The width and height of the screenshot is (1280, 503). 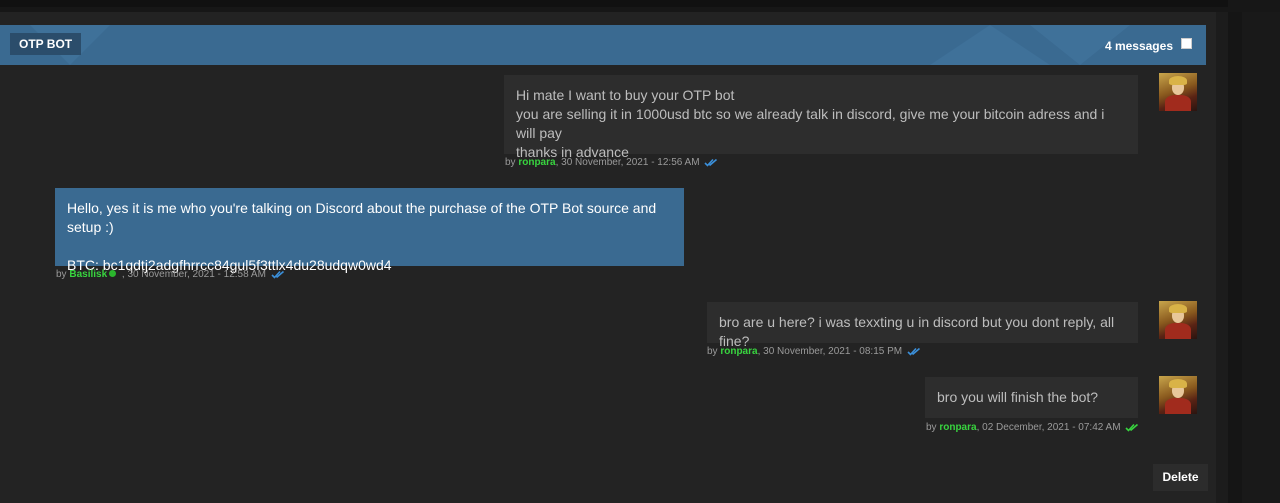 I want to click on message-meta: by ronpara, 30 November, 2021 - 12:56 AM, so click(x=611, y=162).